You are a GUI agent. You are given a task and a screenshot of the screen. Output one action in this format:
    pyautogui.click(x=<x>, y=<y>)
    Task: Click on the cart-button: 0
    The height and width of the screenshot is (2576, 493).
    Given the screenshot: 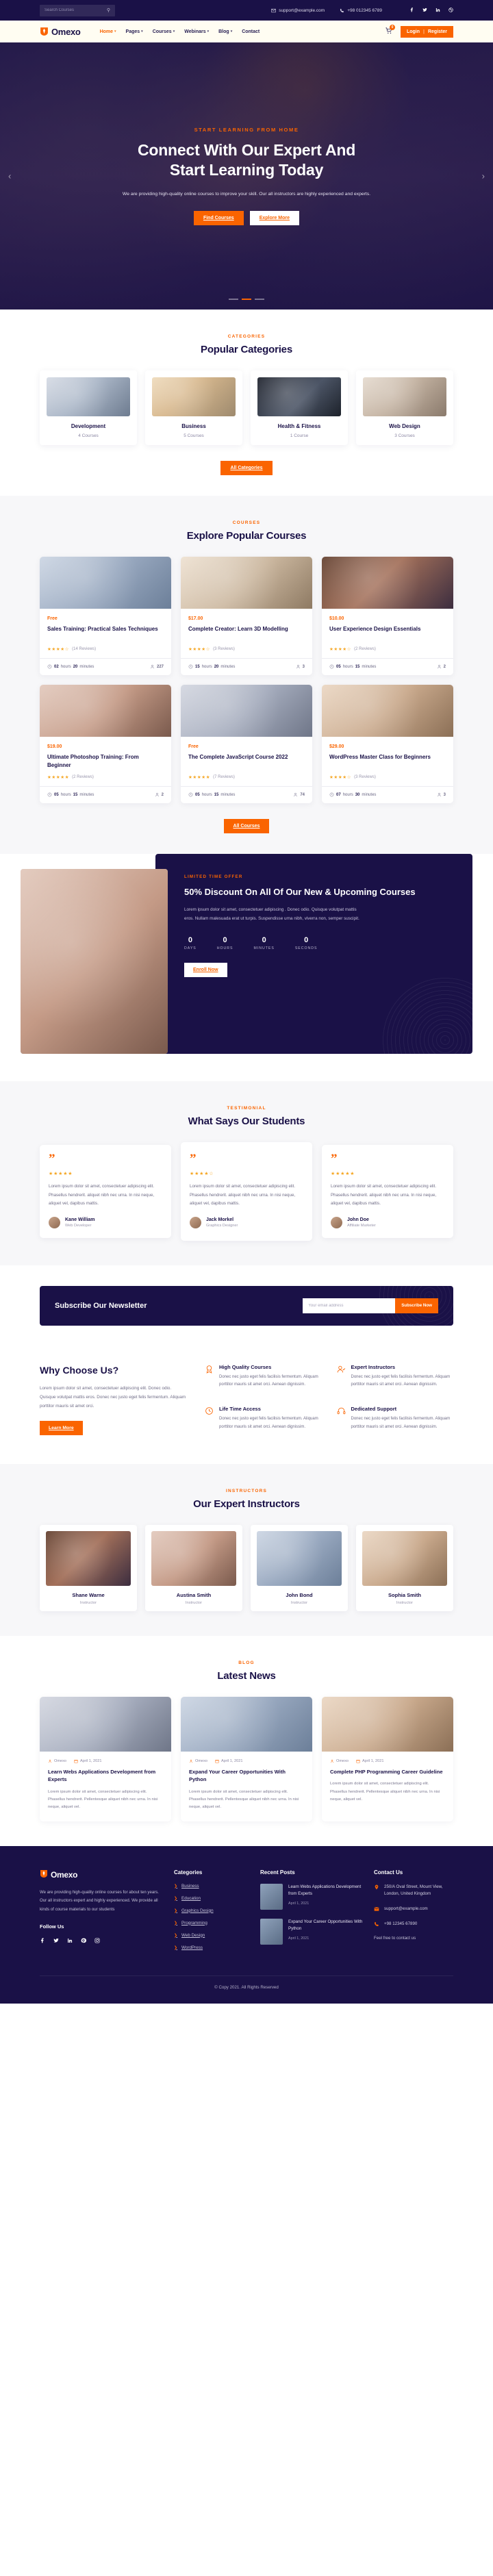 What is the action you would take?
    pyautogui.click(x=390, y=30)
    